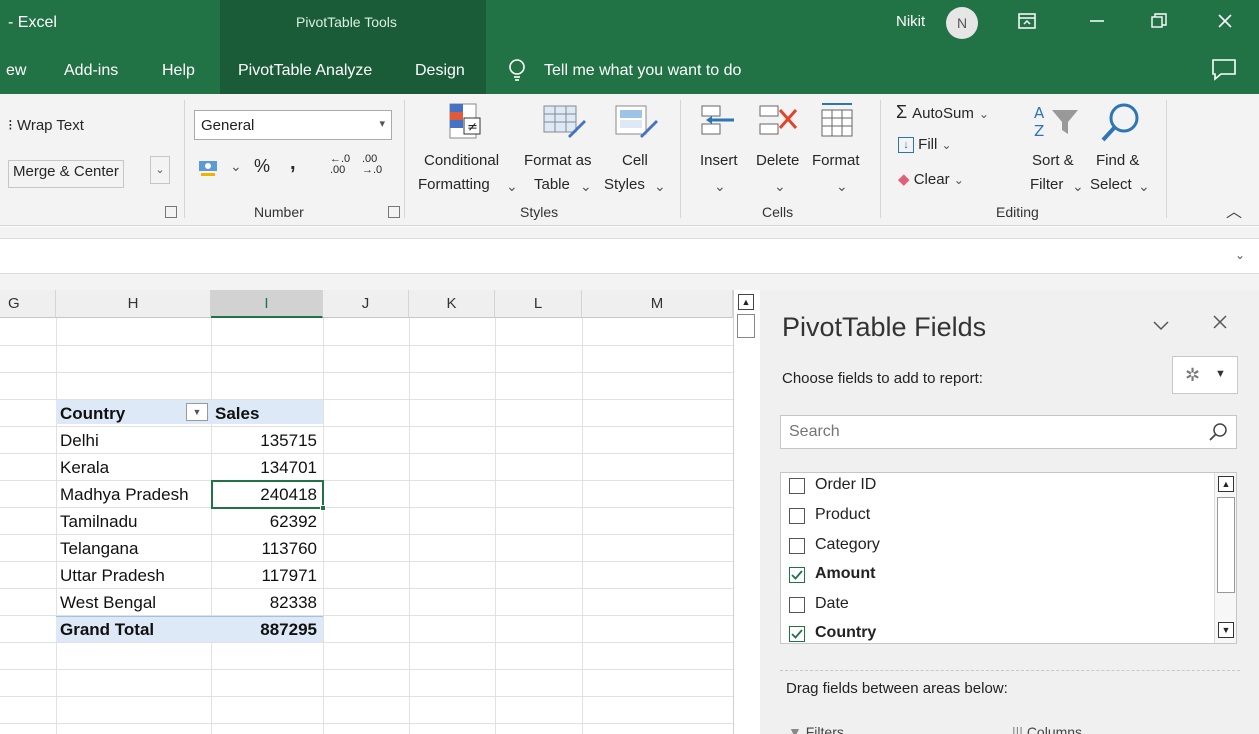 This screenshot has height=734, width=1259. What do you see at coordinates (108, 602) in the screenshot?
I see `pivot-row-label: West Bengal` at bounding box center [108, 602].